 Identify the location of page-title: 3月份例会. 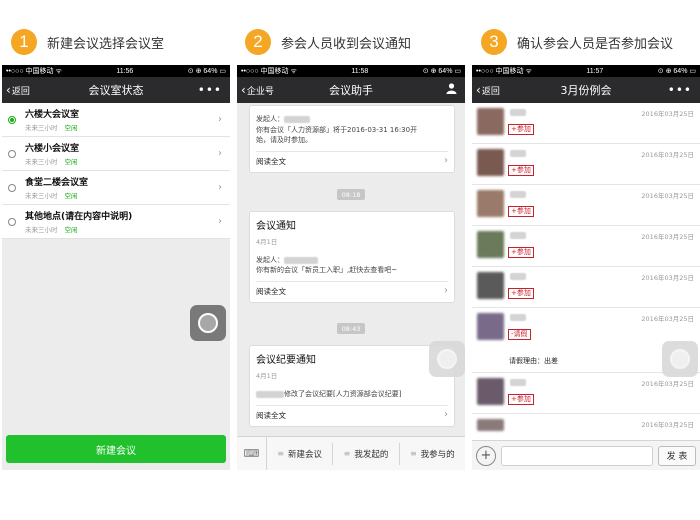
(586, 90).